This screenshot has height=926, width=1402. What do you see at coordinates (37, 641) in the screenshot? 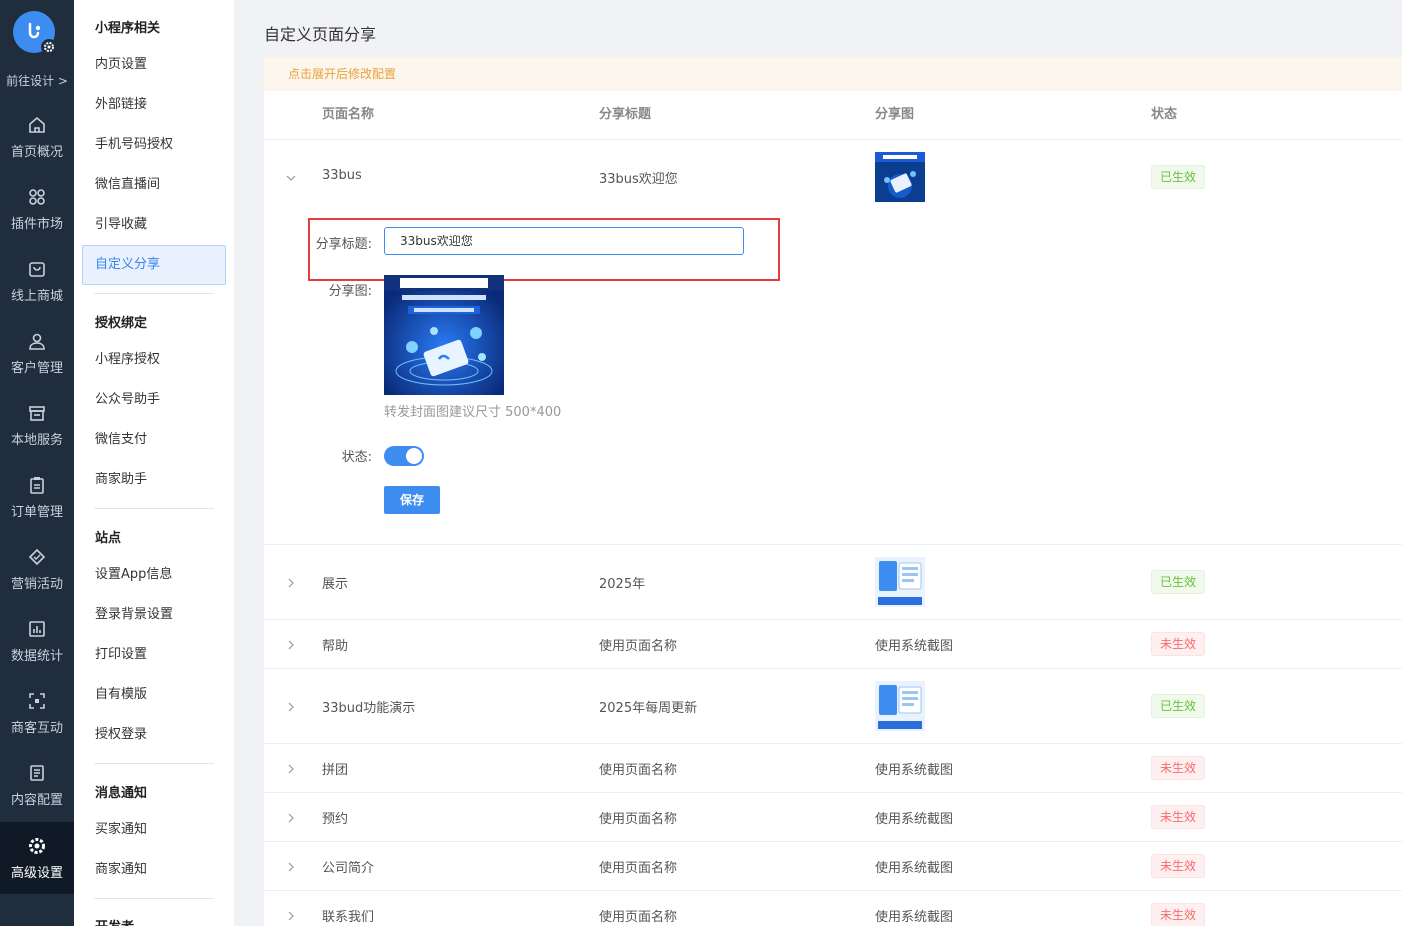
I see `rail-item-stats: 数据统计` at bounding box center [37, 641].